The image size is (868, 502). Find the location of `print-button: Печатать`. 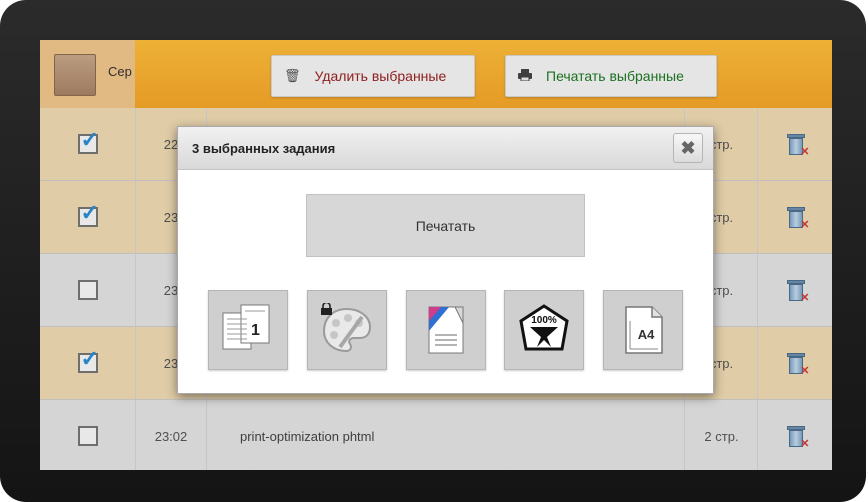

print-button: Печатать is located at coordinates (445, 225).